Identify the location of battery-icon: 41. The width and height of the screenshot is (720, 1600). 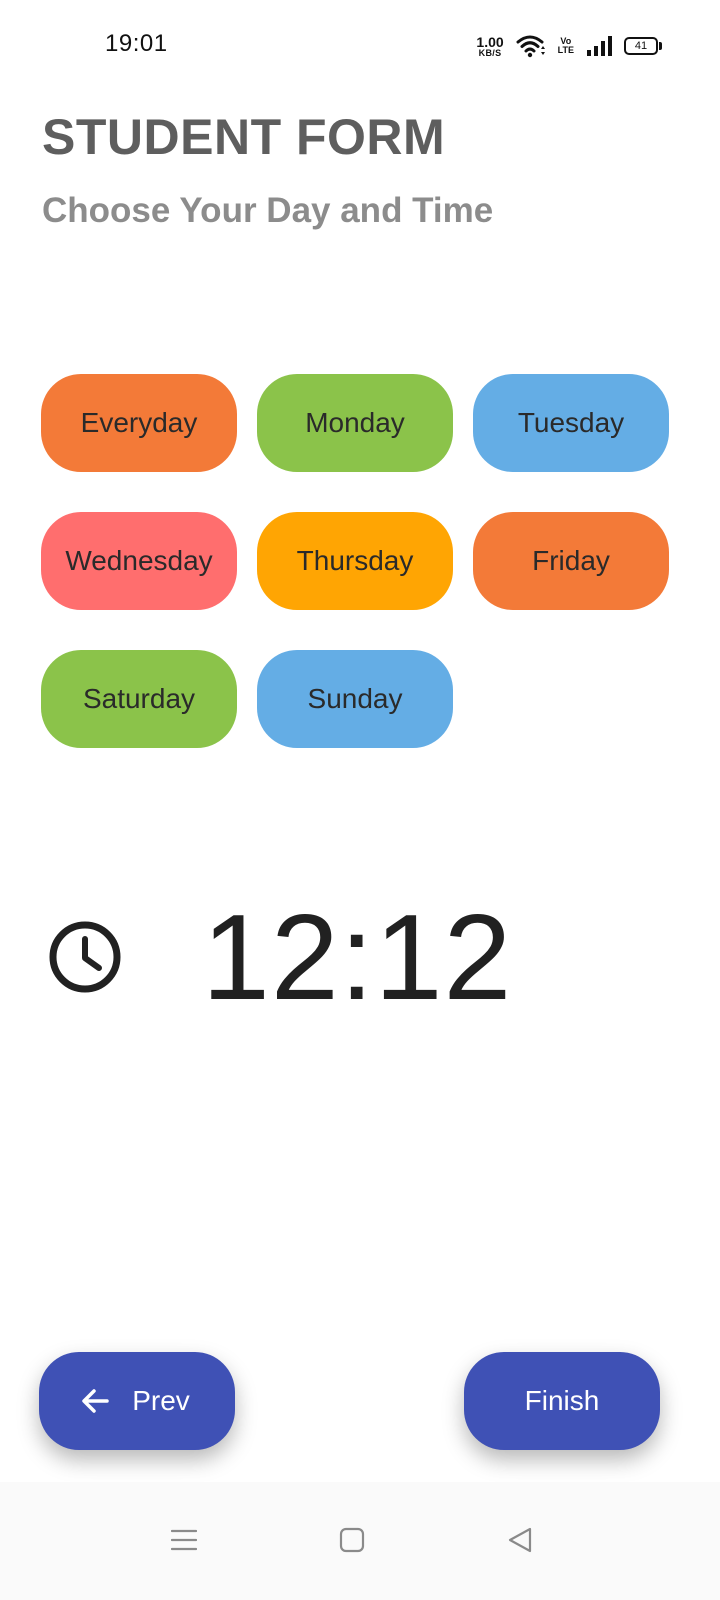
(643, 46).